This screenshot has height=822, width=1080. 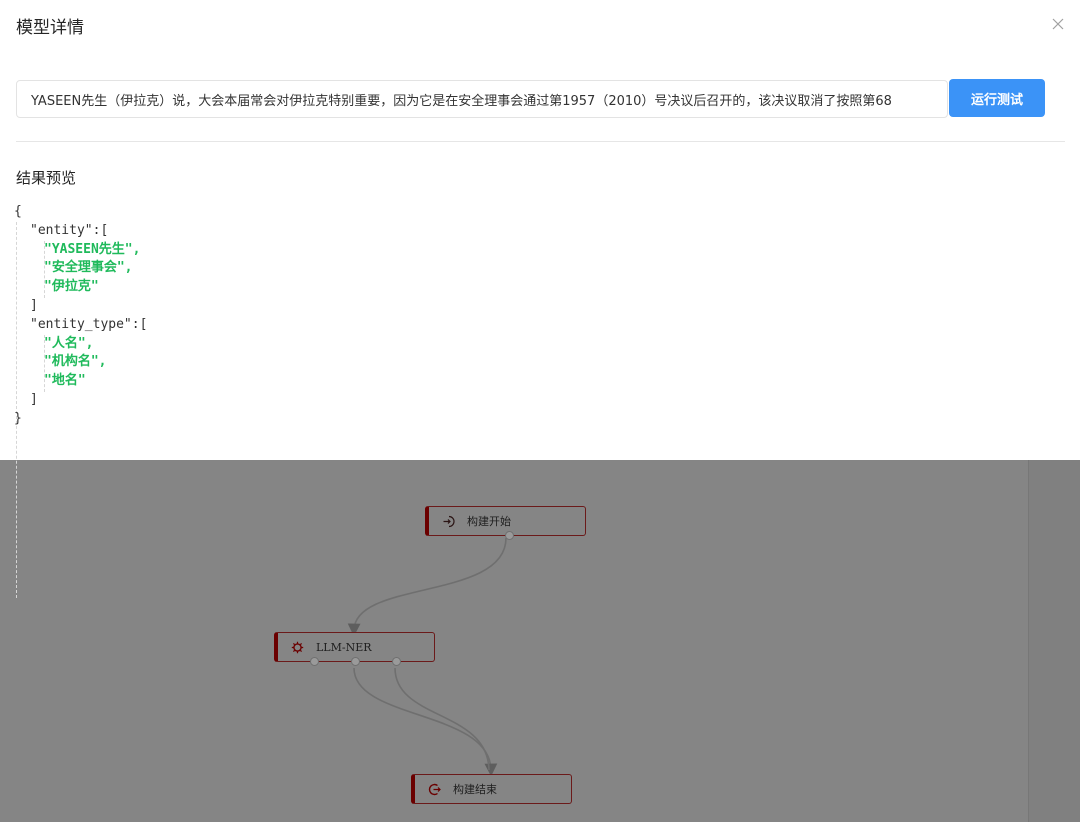 I want to click on login-icon, so click(x=448, y=521).